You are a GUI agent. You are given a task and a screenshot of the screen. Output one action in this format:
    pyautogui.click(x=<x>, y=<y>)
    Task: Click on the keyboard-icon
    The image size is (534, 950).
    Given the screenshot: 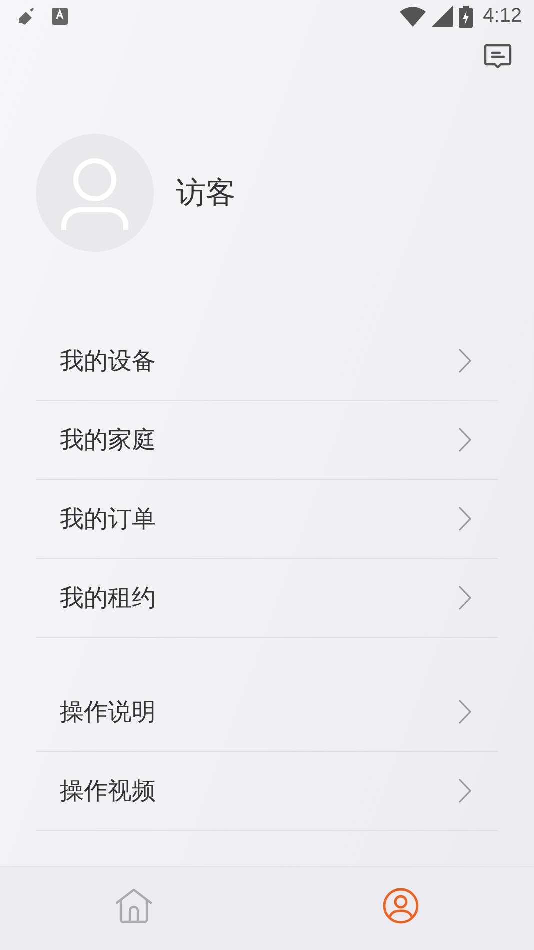 What is the action you would take?
    pyautogui.click(x=60, y=17)
    